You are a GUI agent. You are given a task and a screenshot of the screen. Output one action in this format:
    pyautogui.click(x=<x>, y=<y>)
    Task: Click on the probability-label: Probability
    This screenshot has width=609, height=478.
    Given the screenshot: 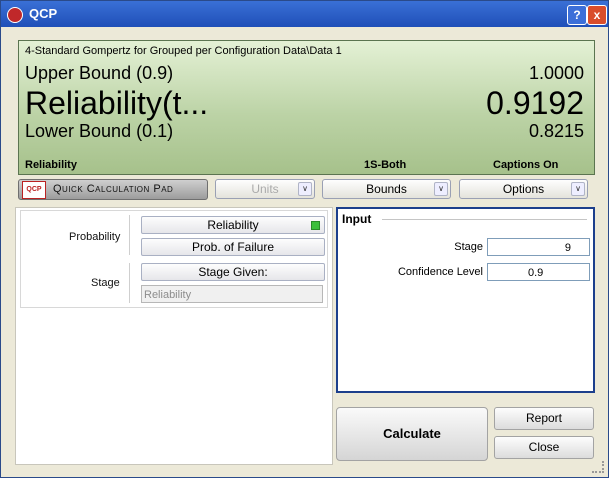 What is the action you would take?
    pyautogui.click(x=95, y=237)
    